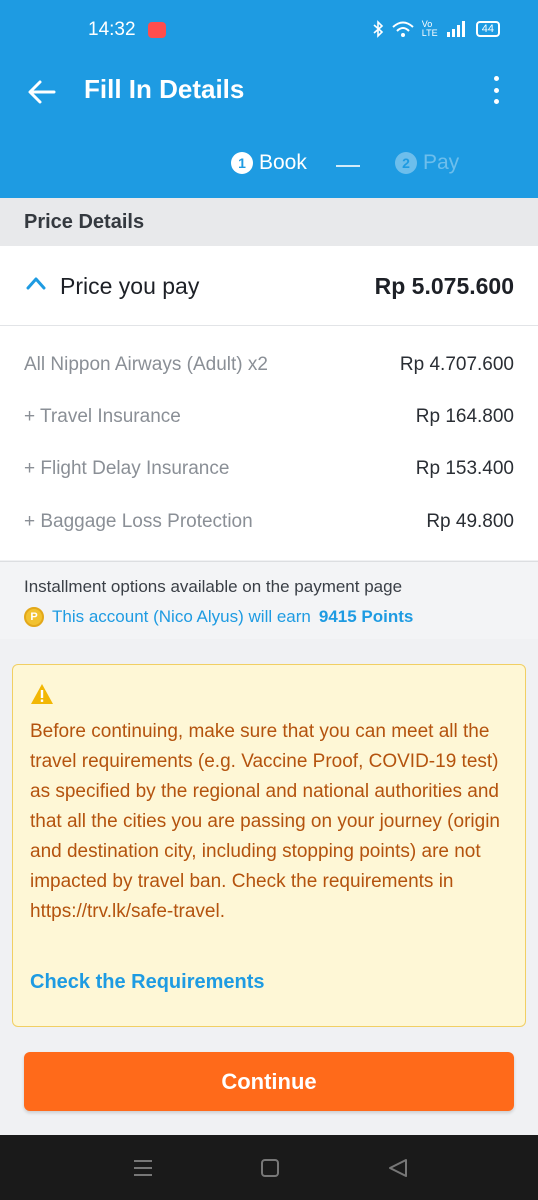 The width and height of the screenshot is (538, 1200). I want to click on back-arrow-icon, so click(42, 92).